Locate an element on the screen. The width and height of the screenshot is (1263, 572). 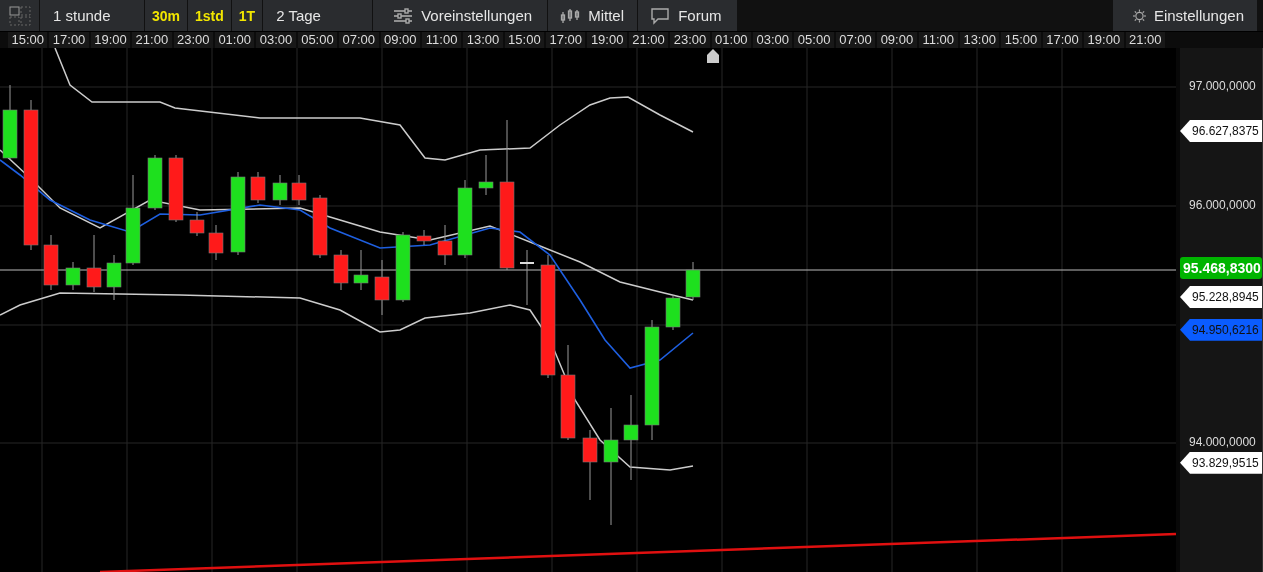
settings-button: Einstellungen is located at coordinates (1185, 15).